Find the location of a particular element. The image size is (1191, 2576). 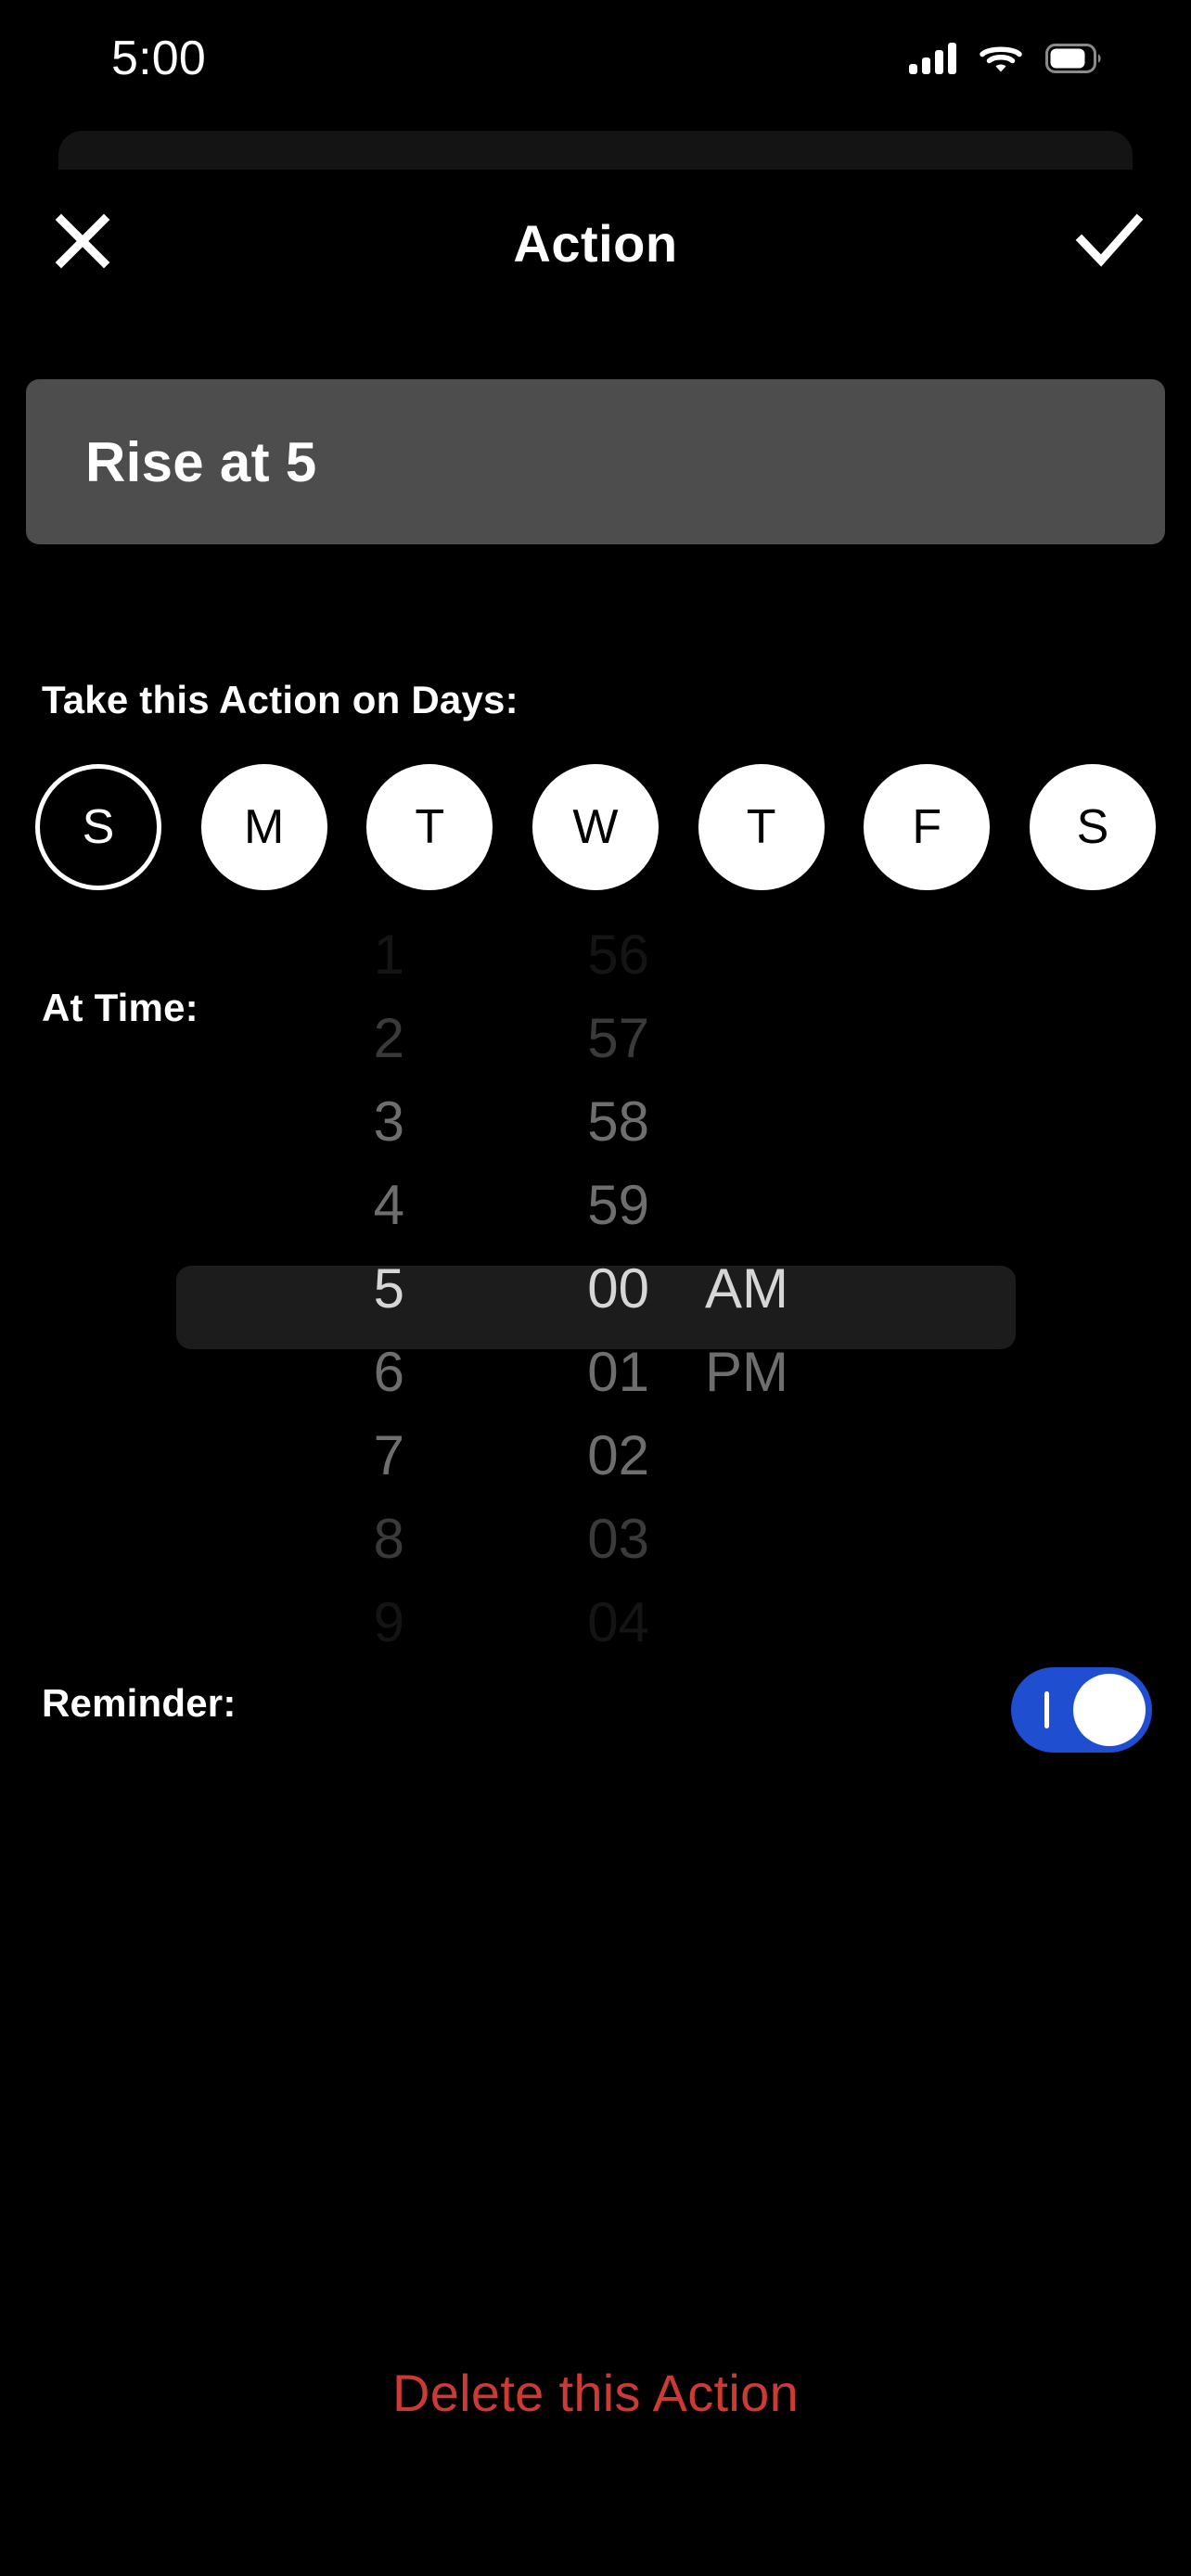

cellular-signal-icon is located at coordinates (932, 58).